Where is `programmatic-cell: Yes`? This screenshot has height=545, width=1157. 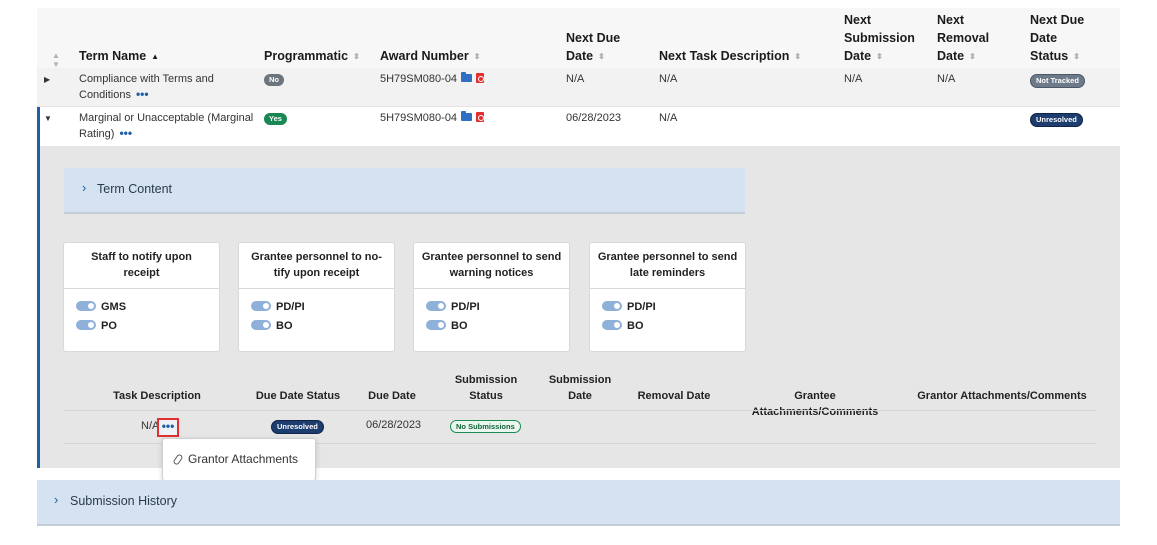 programmatic-cell: Yes is located at coordinates (275, 118).